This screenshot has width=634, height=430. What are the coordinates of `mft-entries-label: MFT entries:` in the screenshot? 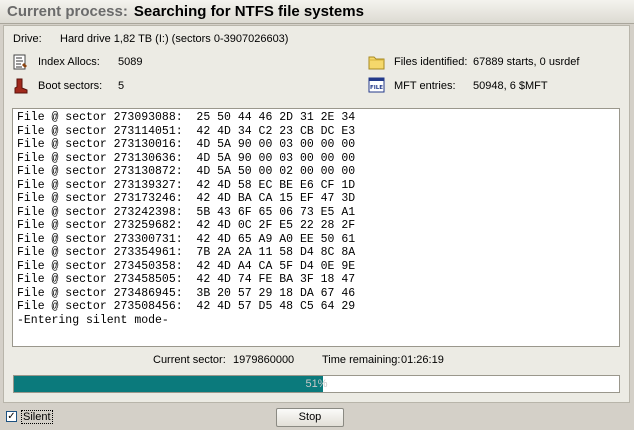 It's located at (425, 86).